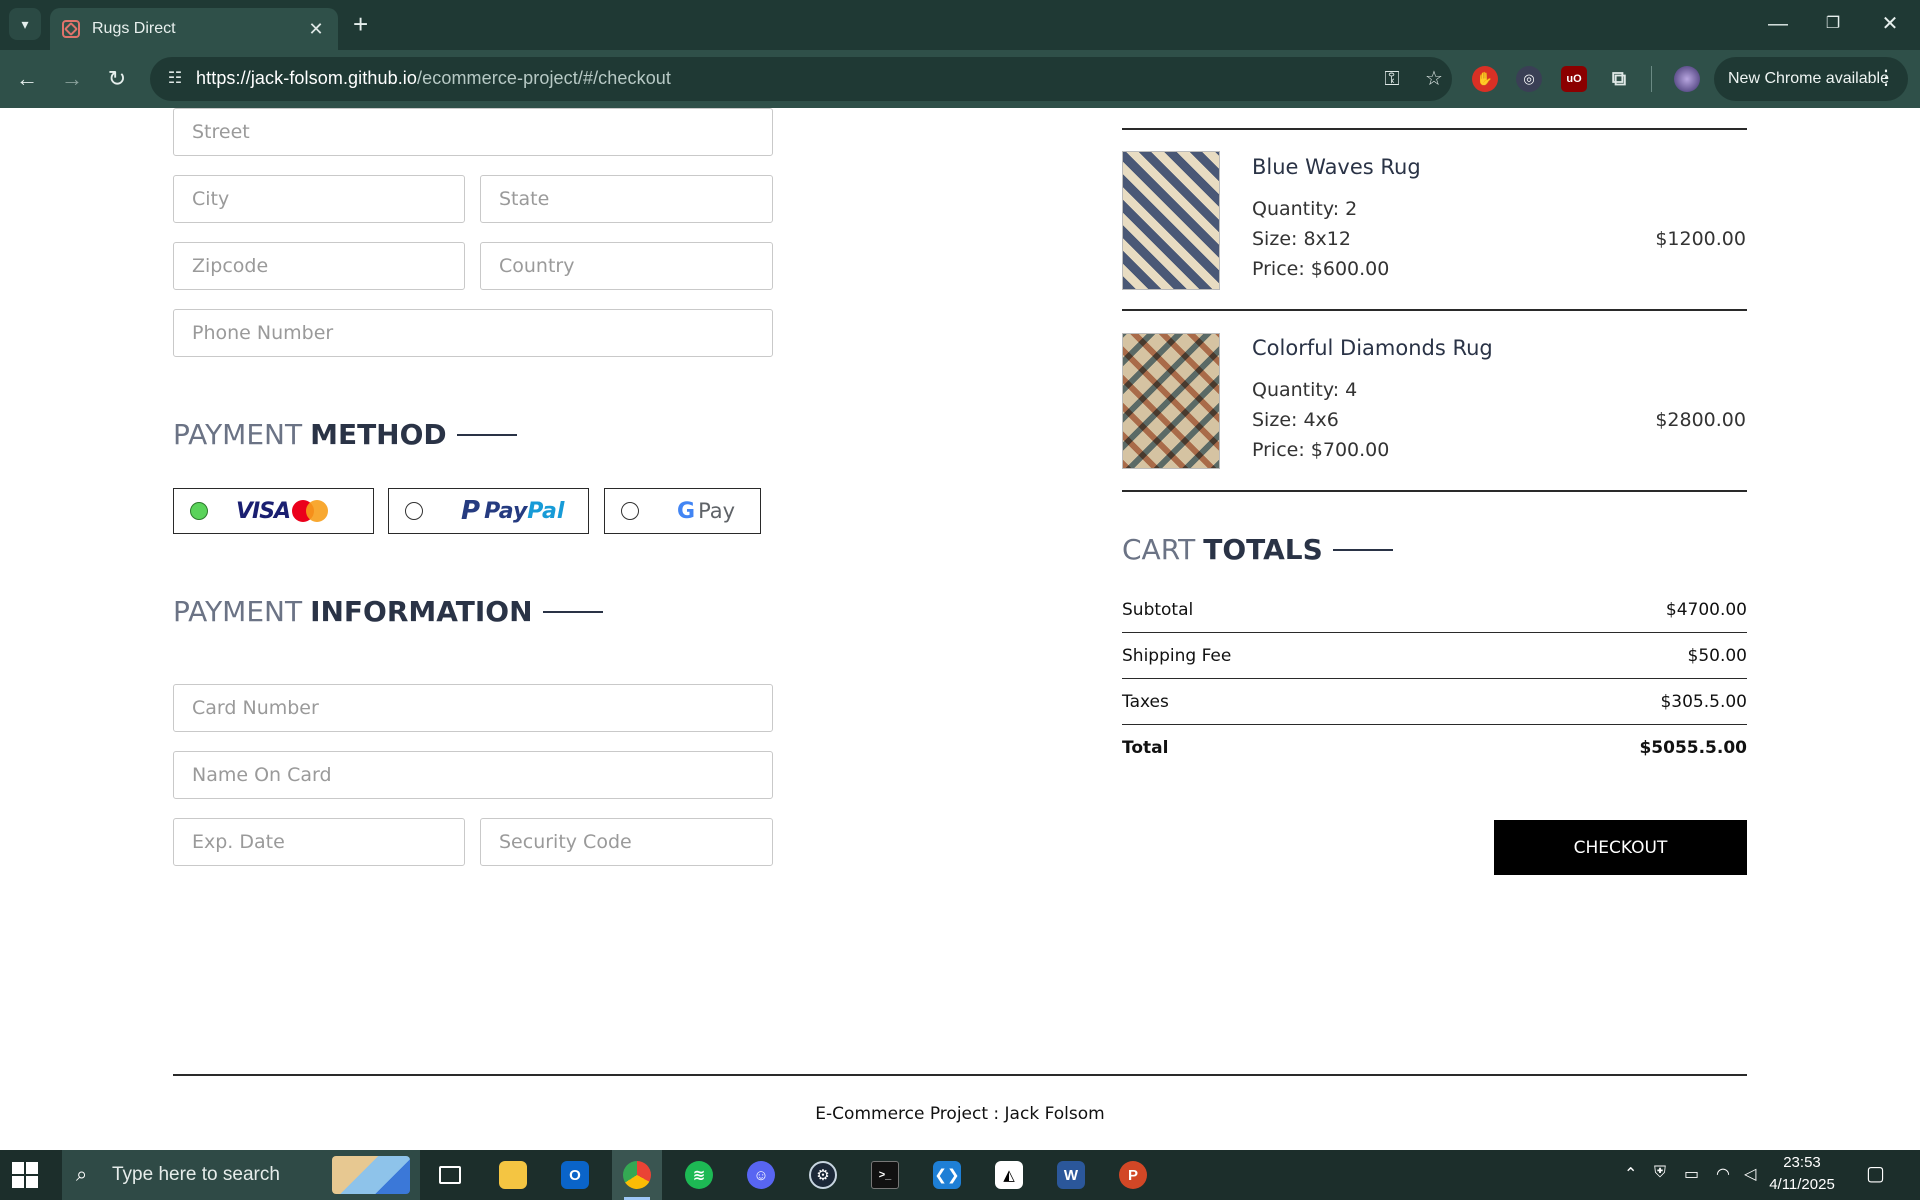  Describe the element at coordinates (1802, 1184) in the screenshot. I see `clock-date: 4/11/2025` at that location.